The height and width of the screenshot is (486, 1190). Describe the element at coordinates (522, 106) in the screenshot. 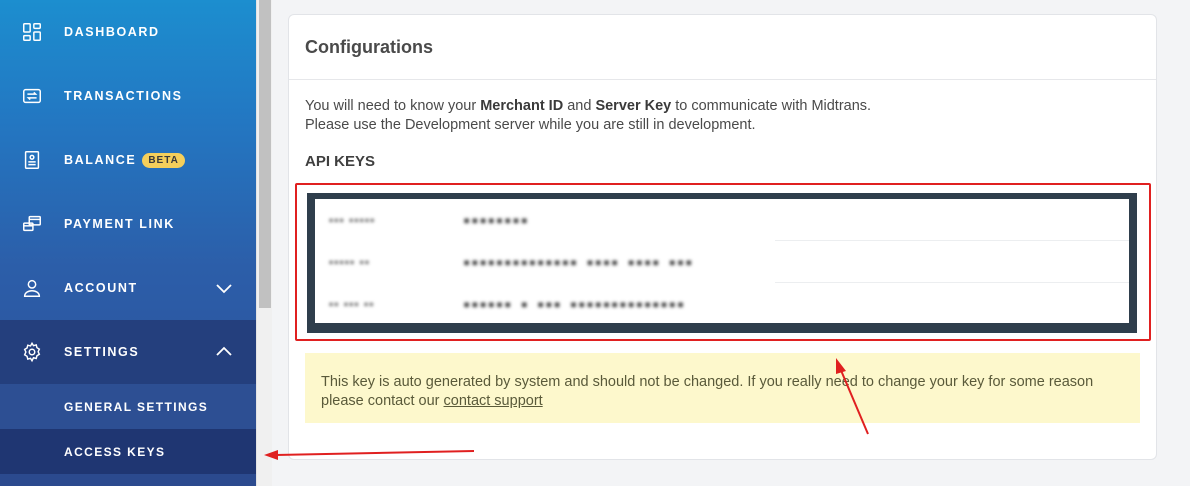

I see `merchant-id-label: Merchant ID` at that location.